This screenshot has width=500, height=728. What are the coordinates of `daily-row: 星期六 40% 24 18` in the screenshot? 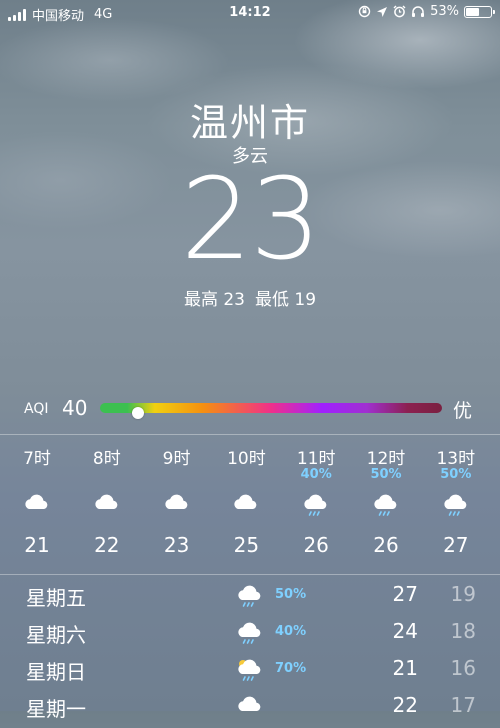 It's located at (250, 635).